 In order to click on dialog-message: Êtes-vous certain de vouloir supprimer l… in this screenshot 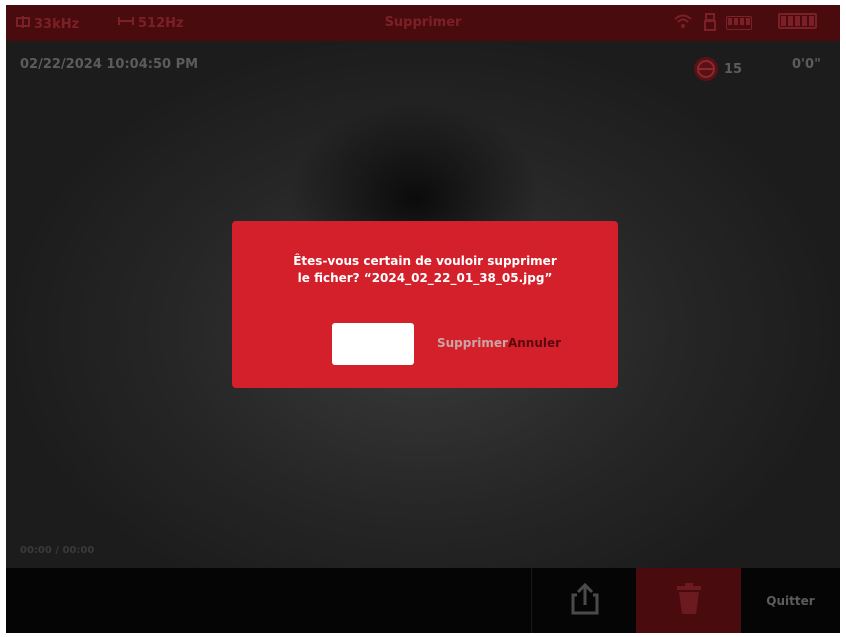, I will do `click(425, 270)`.